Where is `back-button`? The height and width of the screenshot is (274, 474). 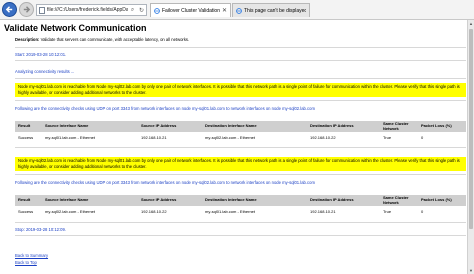 back-button is located at coordinates (9, 9).